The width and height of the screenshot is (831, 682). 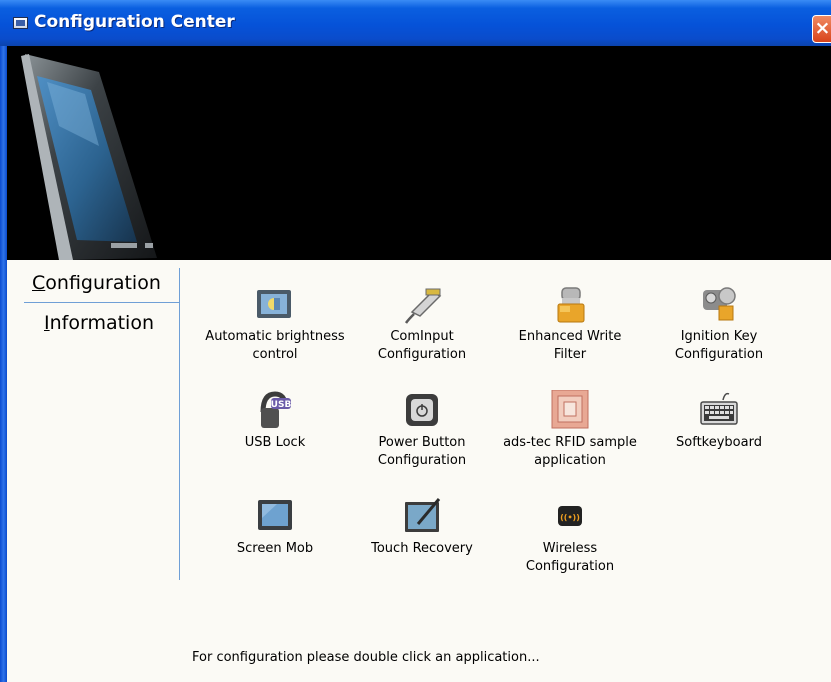 I want to click on app-label-line1: Enhanced Write, so click(x=570, y=336).